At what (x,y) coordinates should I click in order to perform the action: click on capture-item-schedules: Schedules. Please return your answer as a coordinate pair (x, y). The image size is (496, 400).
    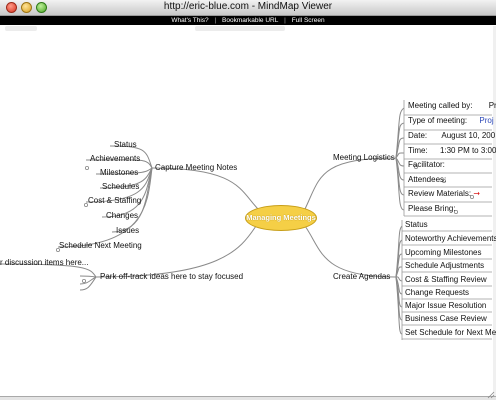
    Looking at the image, I should click on (120, 187).